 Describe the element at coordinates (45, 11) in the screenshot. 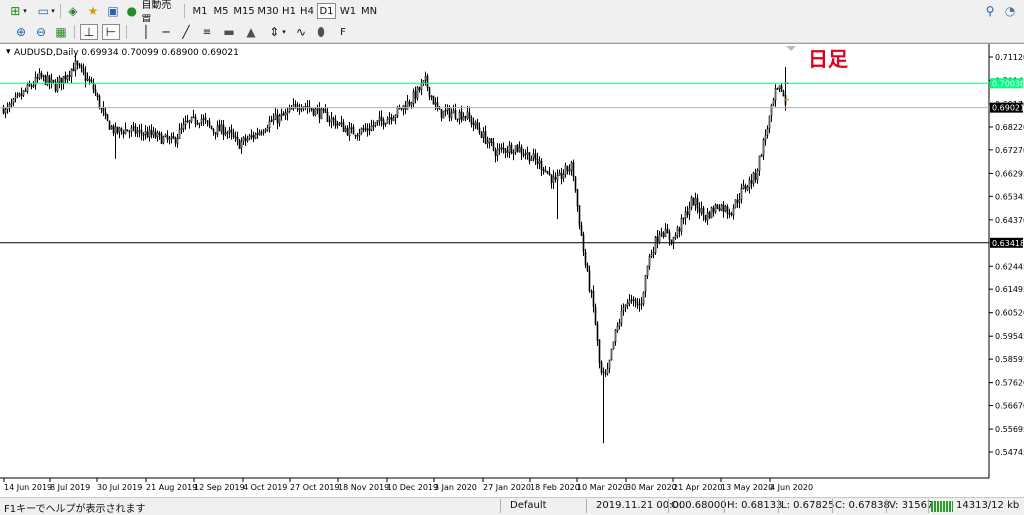

I see `profiles-button: ▭ ▾` at that location.